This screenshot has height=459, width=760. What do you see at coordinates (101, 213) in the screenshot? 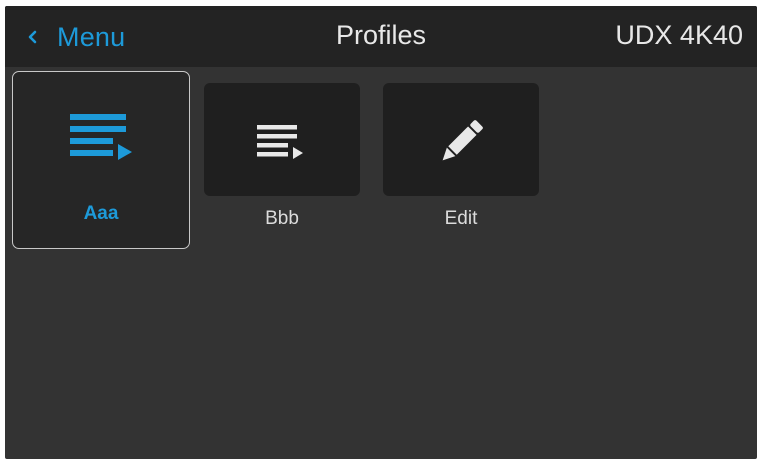
I see `profile-label-aaa: Aaa` at bounding box center [101, 213].